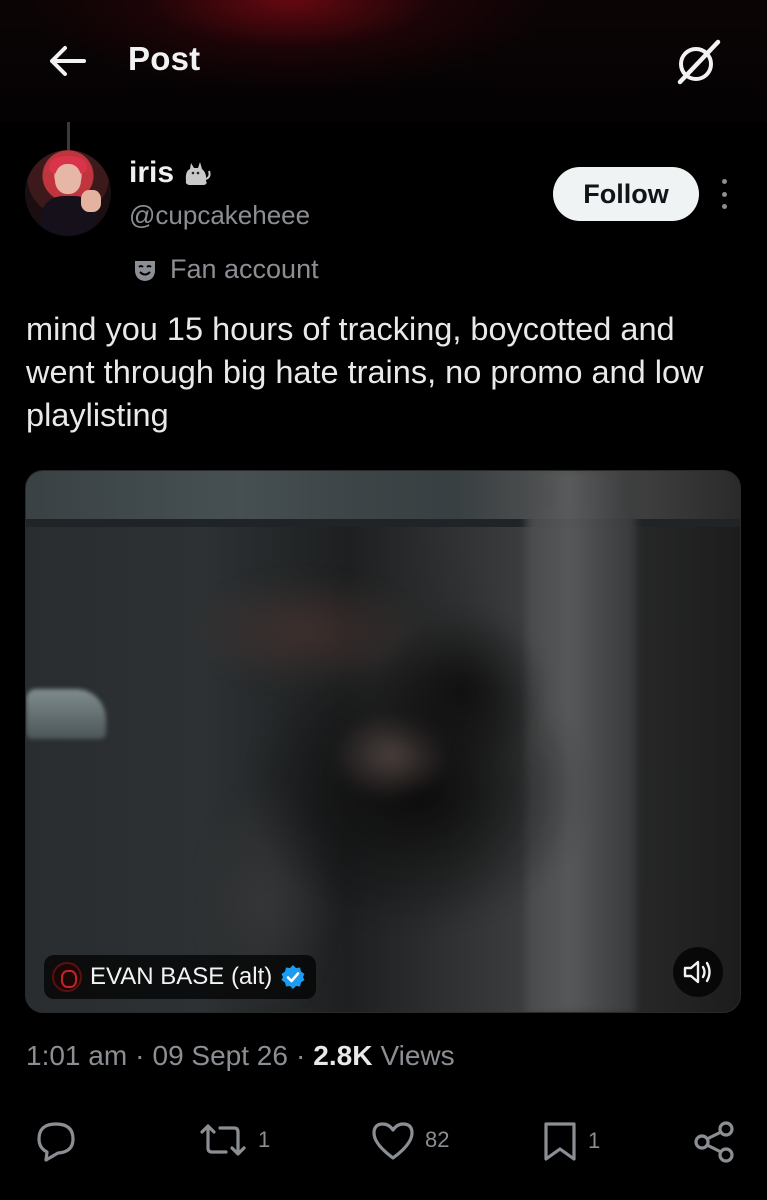  I want to click on repost-count: 1, so click(264, 1139).